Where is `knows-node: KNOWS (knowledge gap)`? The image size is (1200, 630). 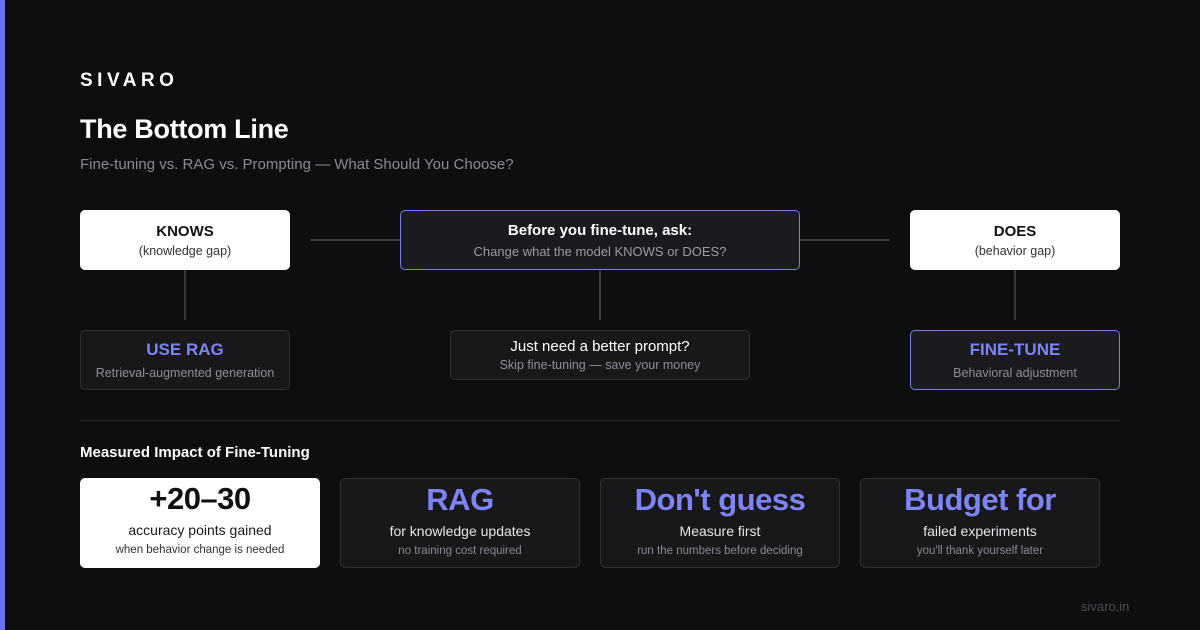 knows-node: KNOWS (knowledge gap) is located at coordinates (185, 240).